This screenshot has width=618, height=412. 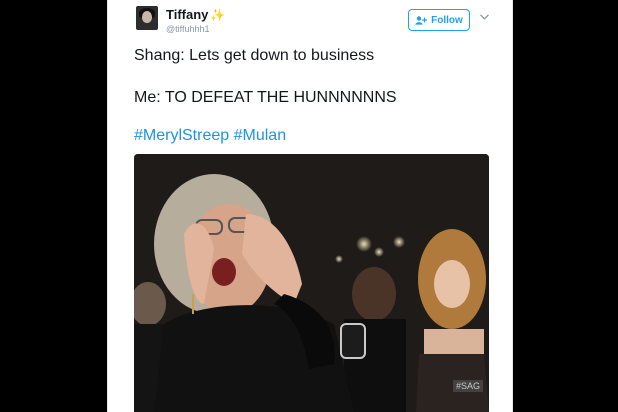 I want to click on hashtag-link: #Mulan, so click(x=260, y=135).